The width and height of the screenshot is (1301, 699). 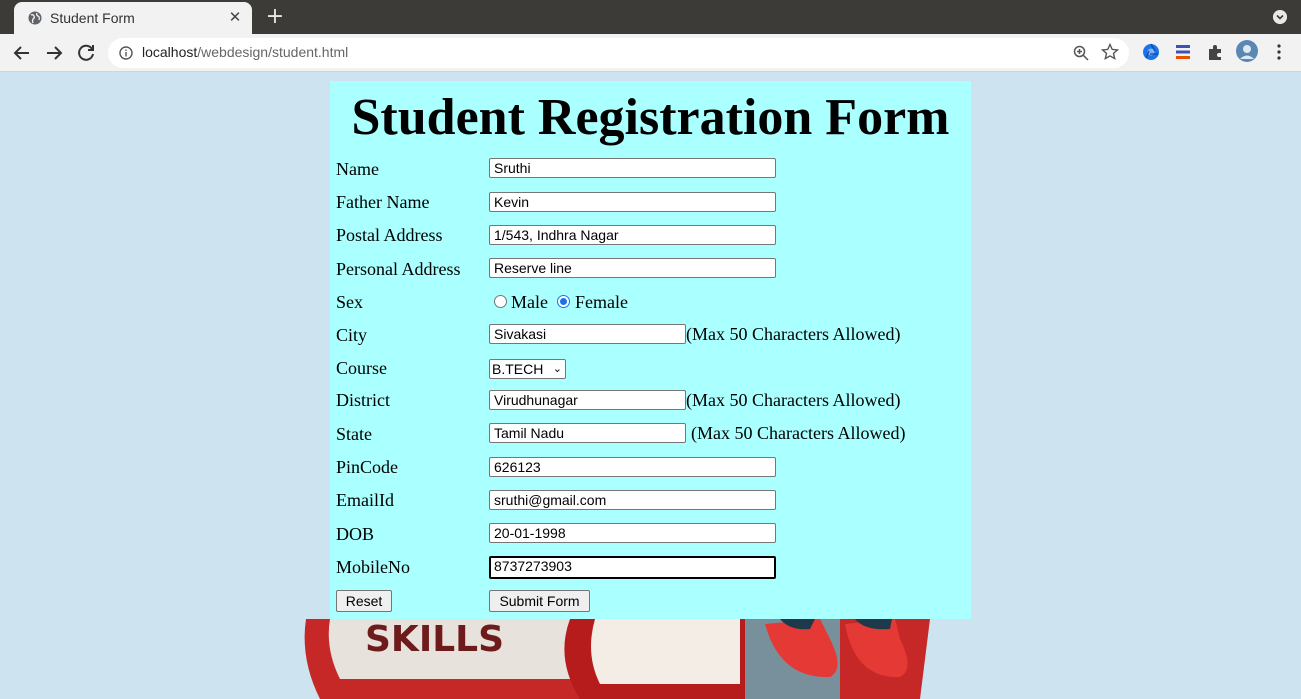 I want to click on url-host: localhost, so click(x=170, y=52).